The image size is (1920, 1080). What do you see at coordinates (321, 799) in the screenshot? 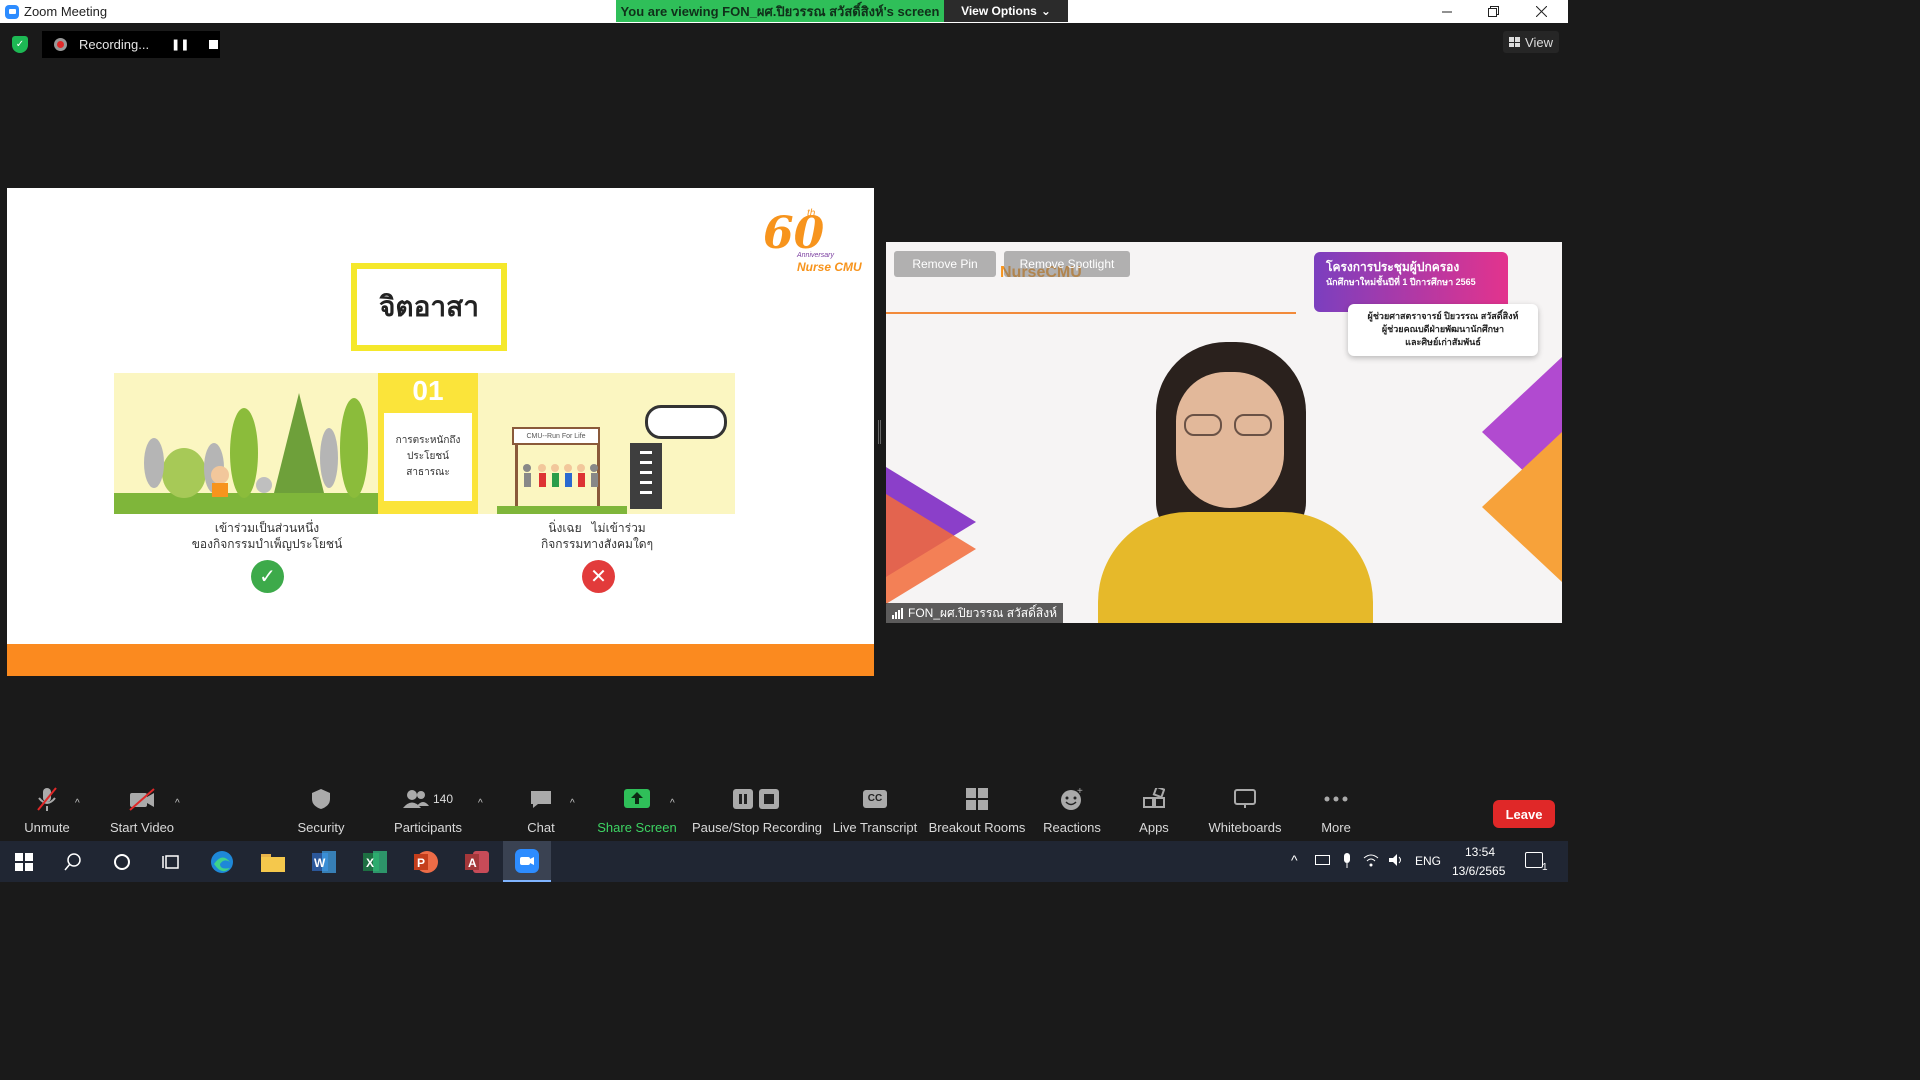
I see `security-shield-icon` at bounding box center [321, 799].